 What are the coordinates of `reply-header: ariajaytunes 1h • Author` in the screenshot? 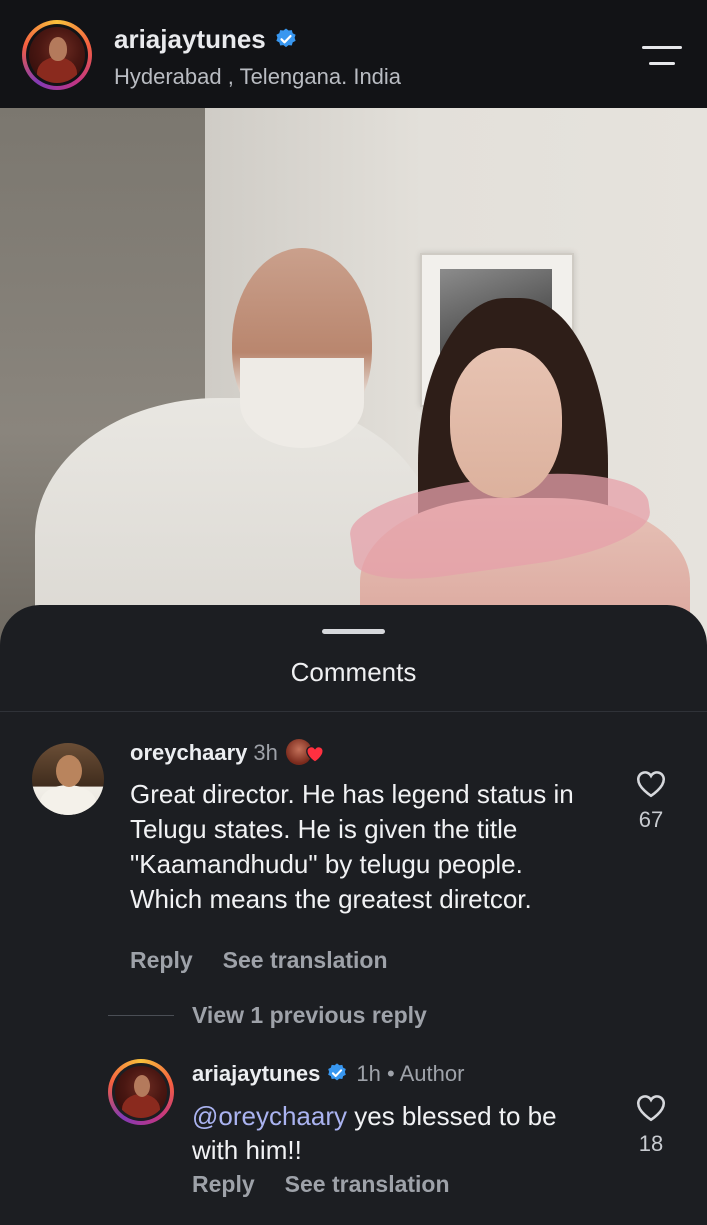 It's located at (328, 1074).